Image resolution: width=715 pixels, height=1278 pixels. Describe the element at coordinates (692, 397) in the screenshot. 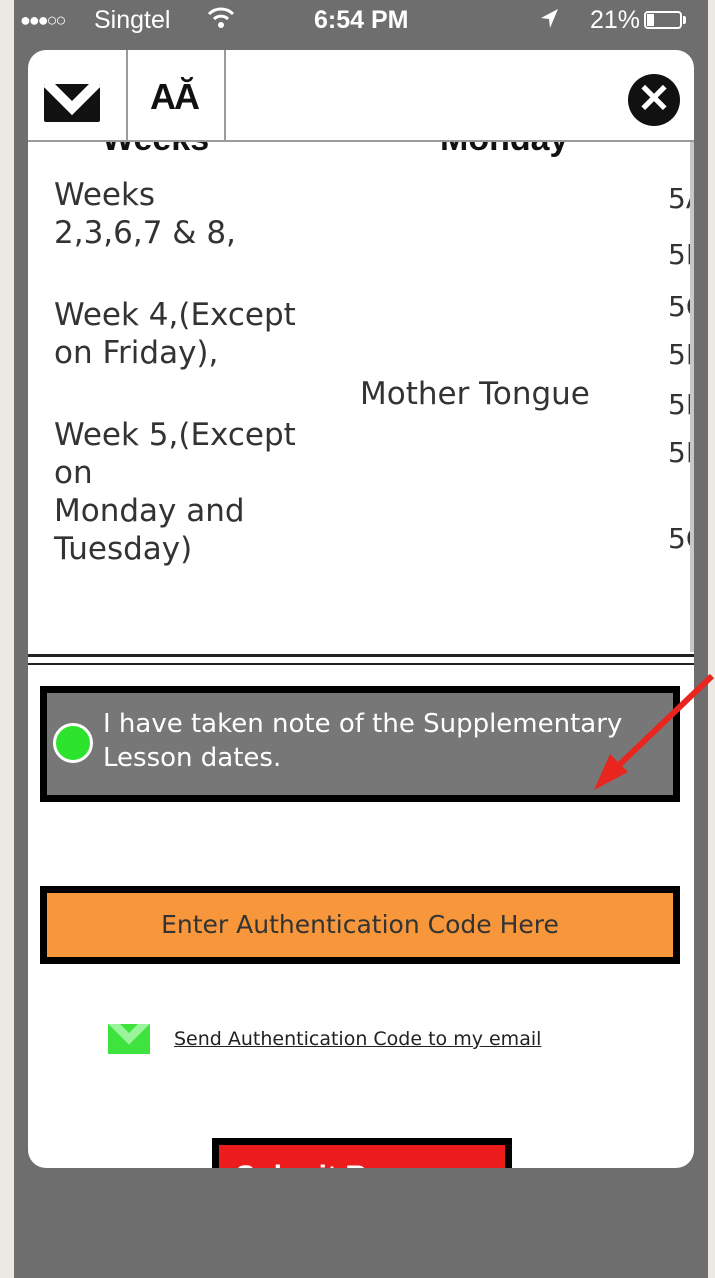

I see `table-right-edge` at that location.